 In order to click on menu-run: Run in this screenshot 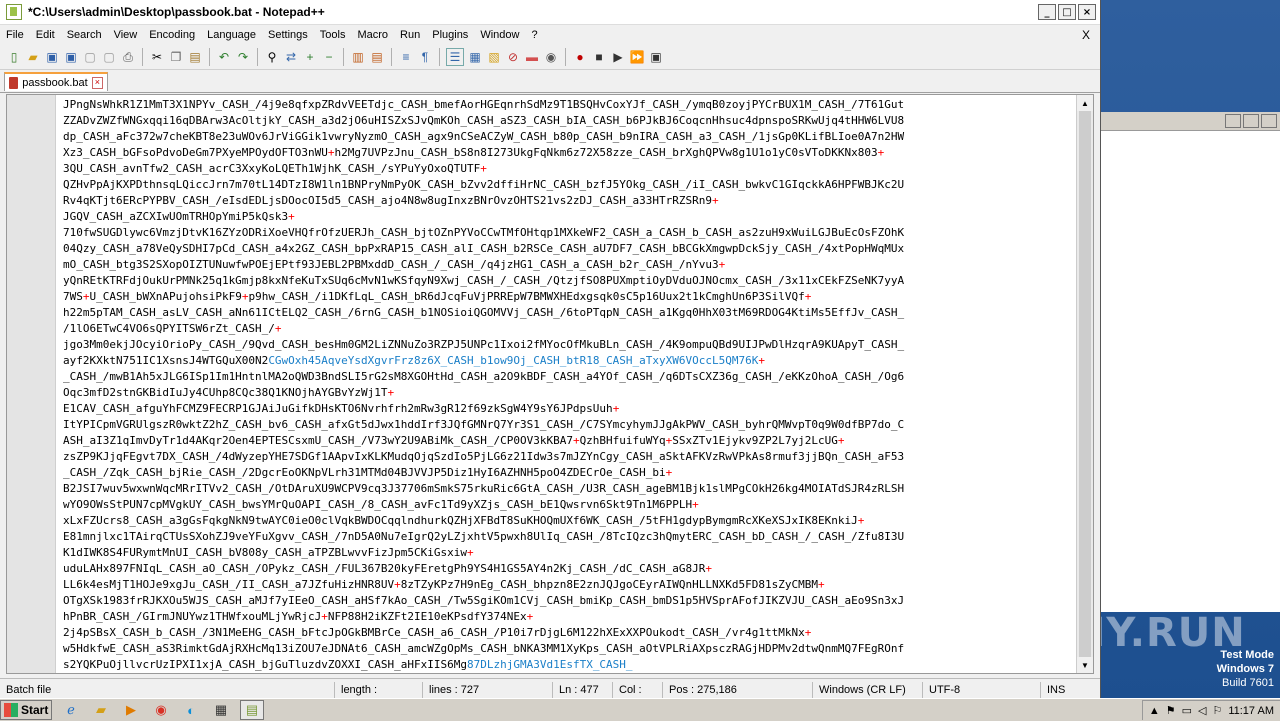, I will do `click(410, 35)`.